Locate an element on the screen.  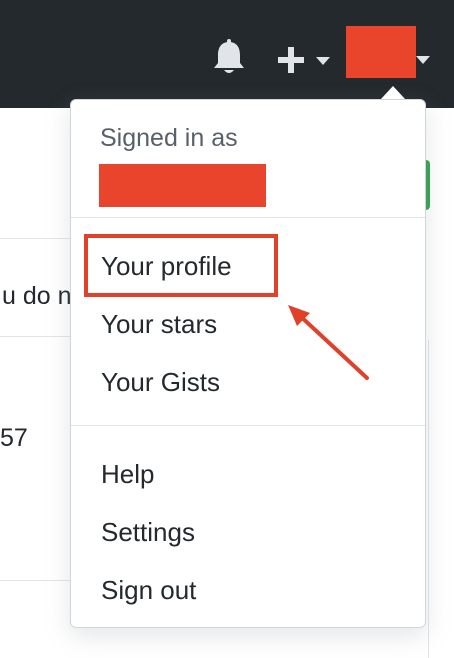
user-menu-button is located at coordinates (391, 54).